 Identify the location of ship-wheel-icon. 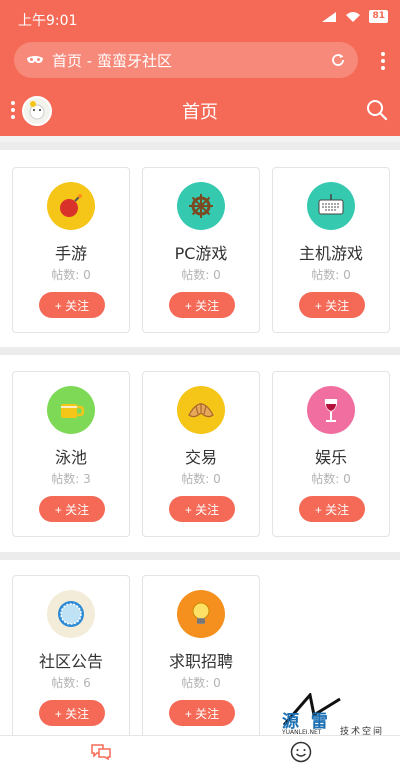
(201, 206).